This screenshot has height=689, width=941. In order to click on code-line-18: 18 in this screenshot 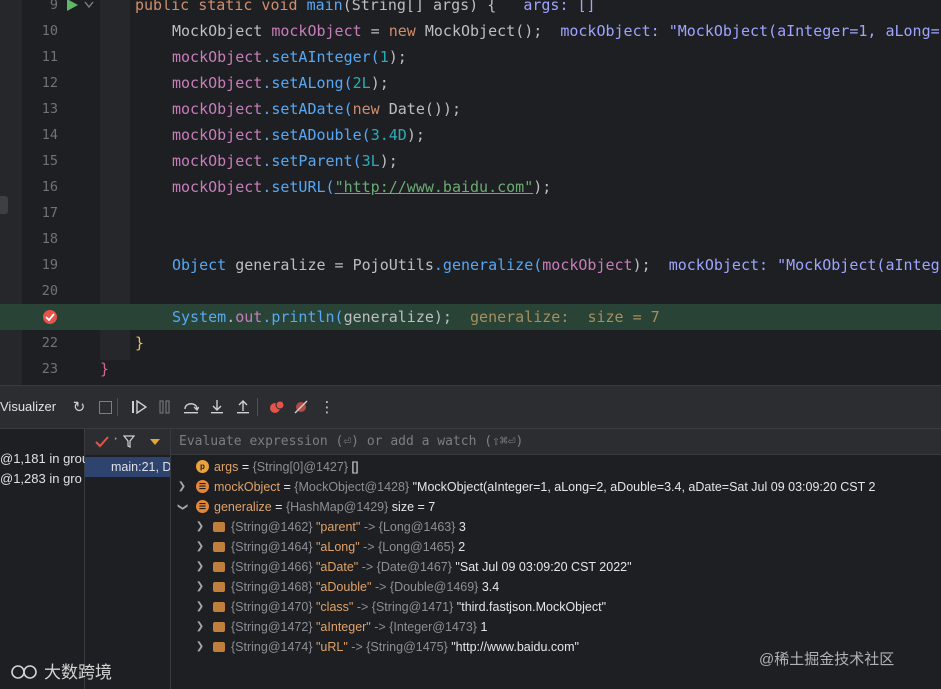, I will do `click(470, 239)`.